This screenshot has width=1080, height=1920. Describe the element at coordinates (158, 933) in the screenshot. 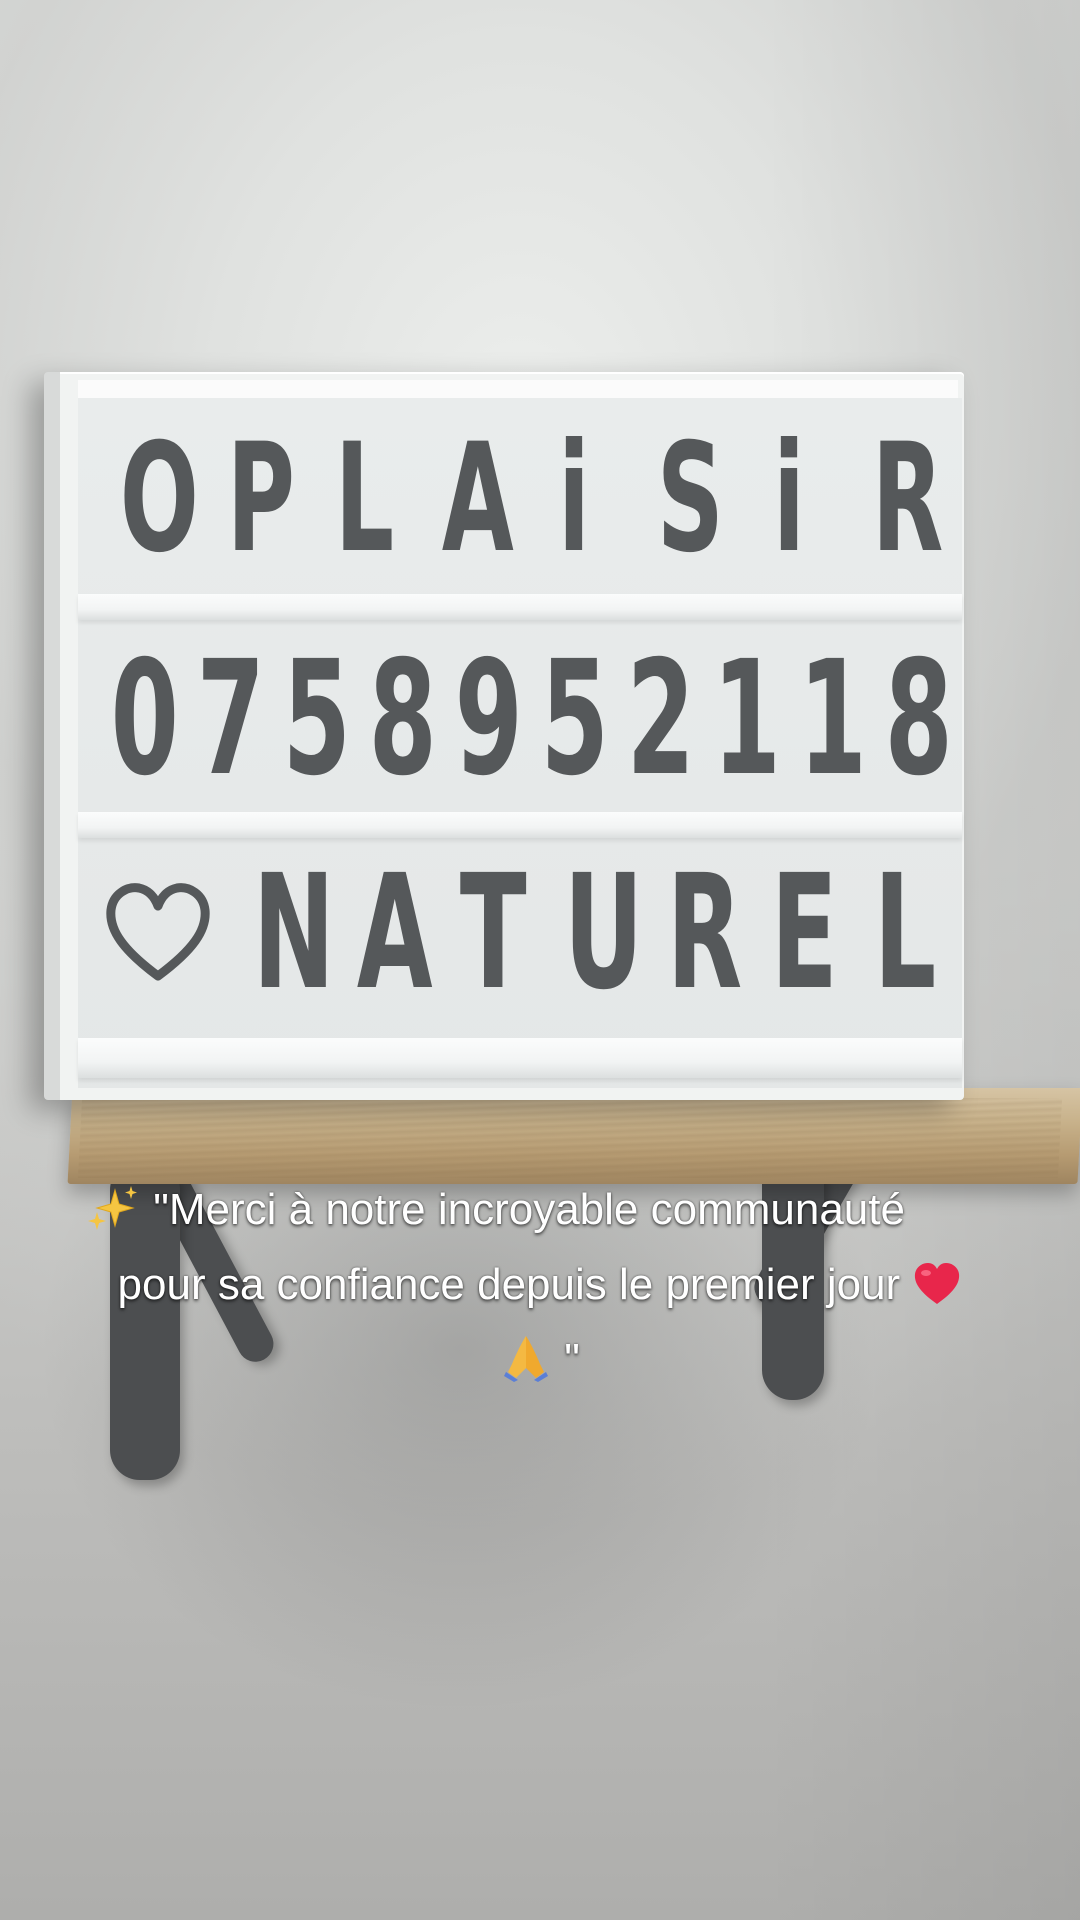

I see `heart-outline-icon` at that location.